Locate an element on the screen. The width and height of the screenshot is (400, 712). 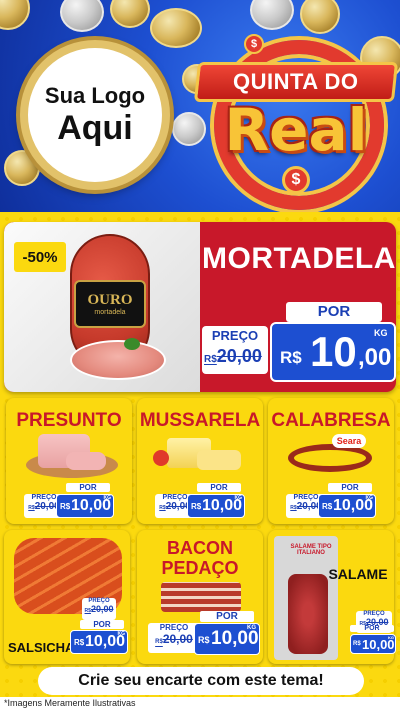
cheese-slices-image is located at coordinates (219, 460).